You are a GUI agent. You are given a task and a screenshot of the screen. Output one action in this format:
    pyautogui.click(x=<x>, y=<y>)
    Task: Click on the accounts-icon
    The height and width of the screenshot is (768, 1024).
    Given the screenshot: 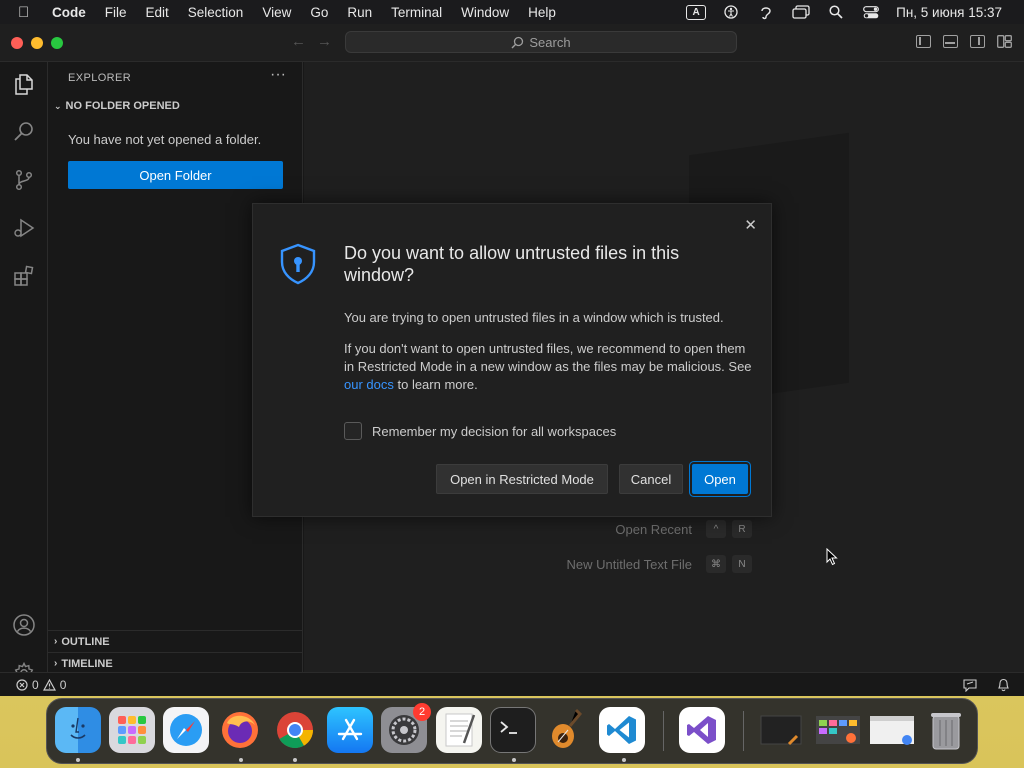 What is the action you would take?
    pyautogui.click(x=24, y=625)
    